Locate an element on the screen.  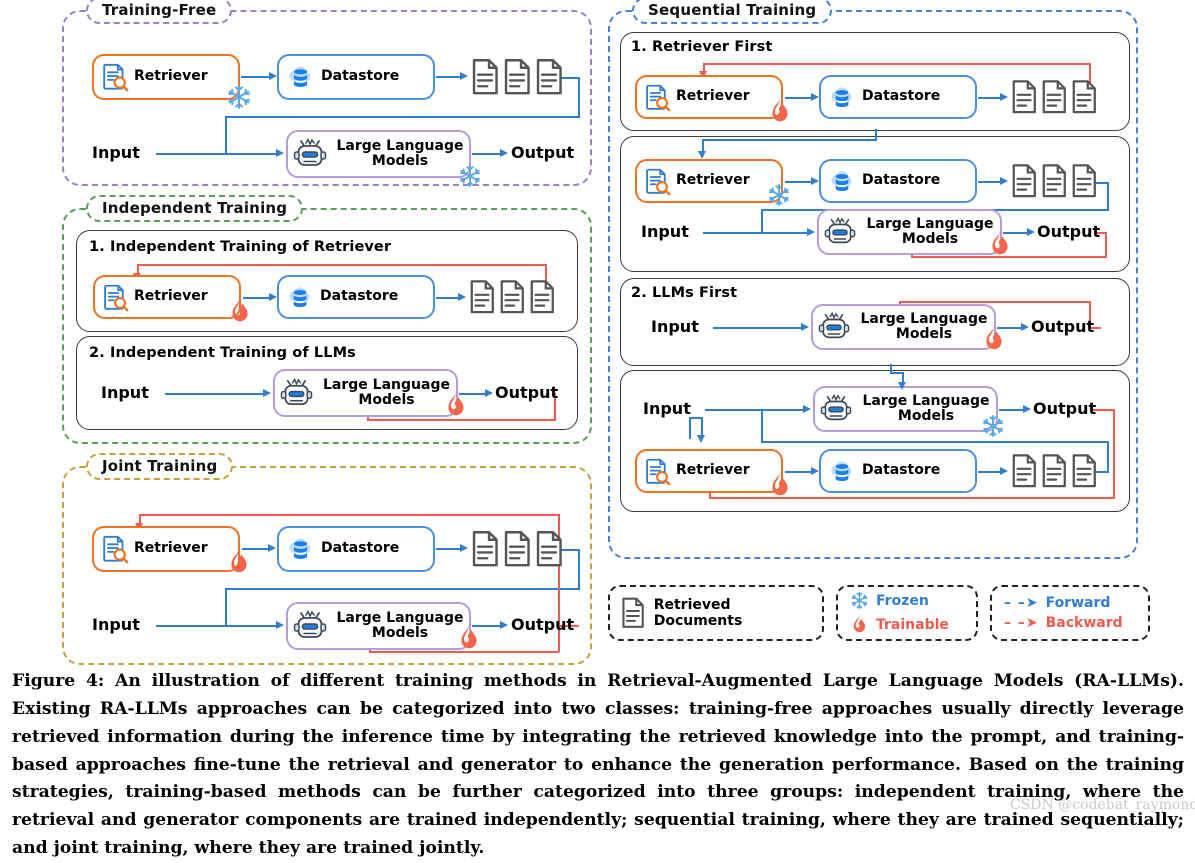
legend-trainable-row: Trainable is located at coordinates (899, 624).